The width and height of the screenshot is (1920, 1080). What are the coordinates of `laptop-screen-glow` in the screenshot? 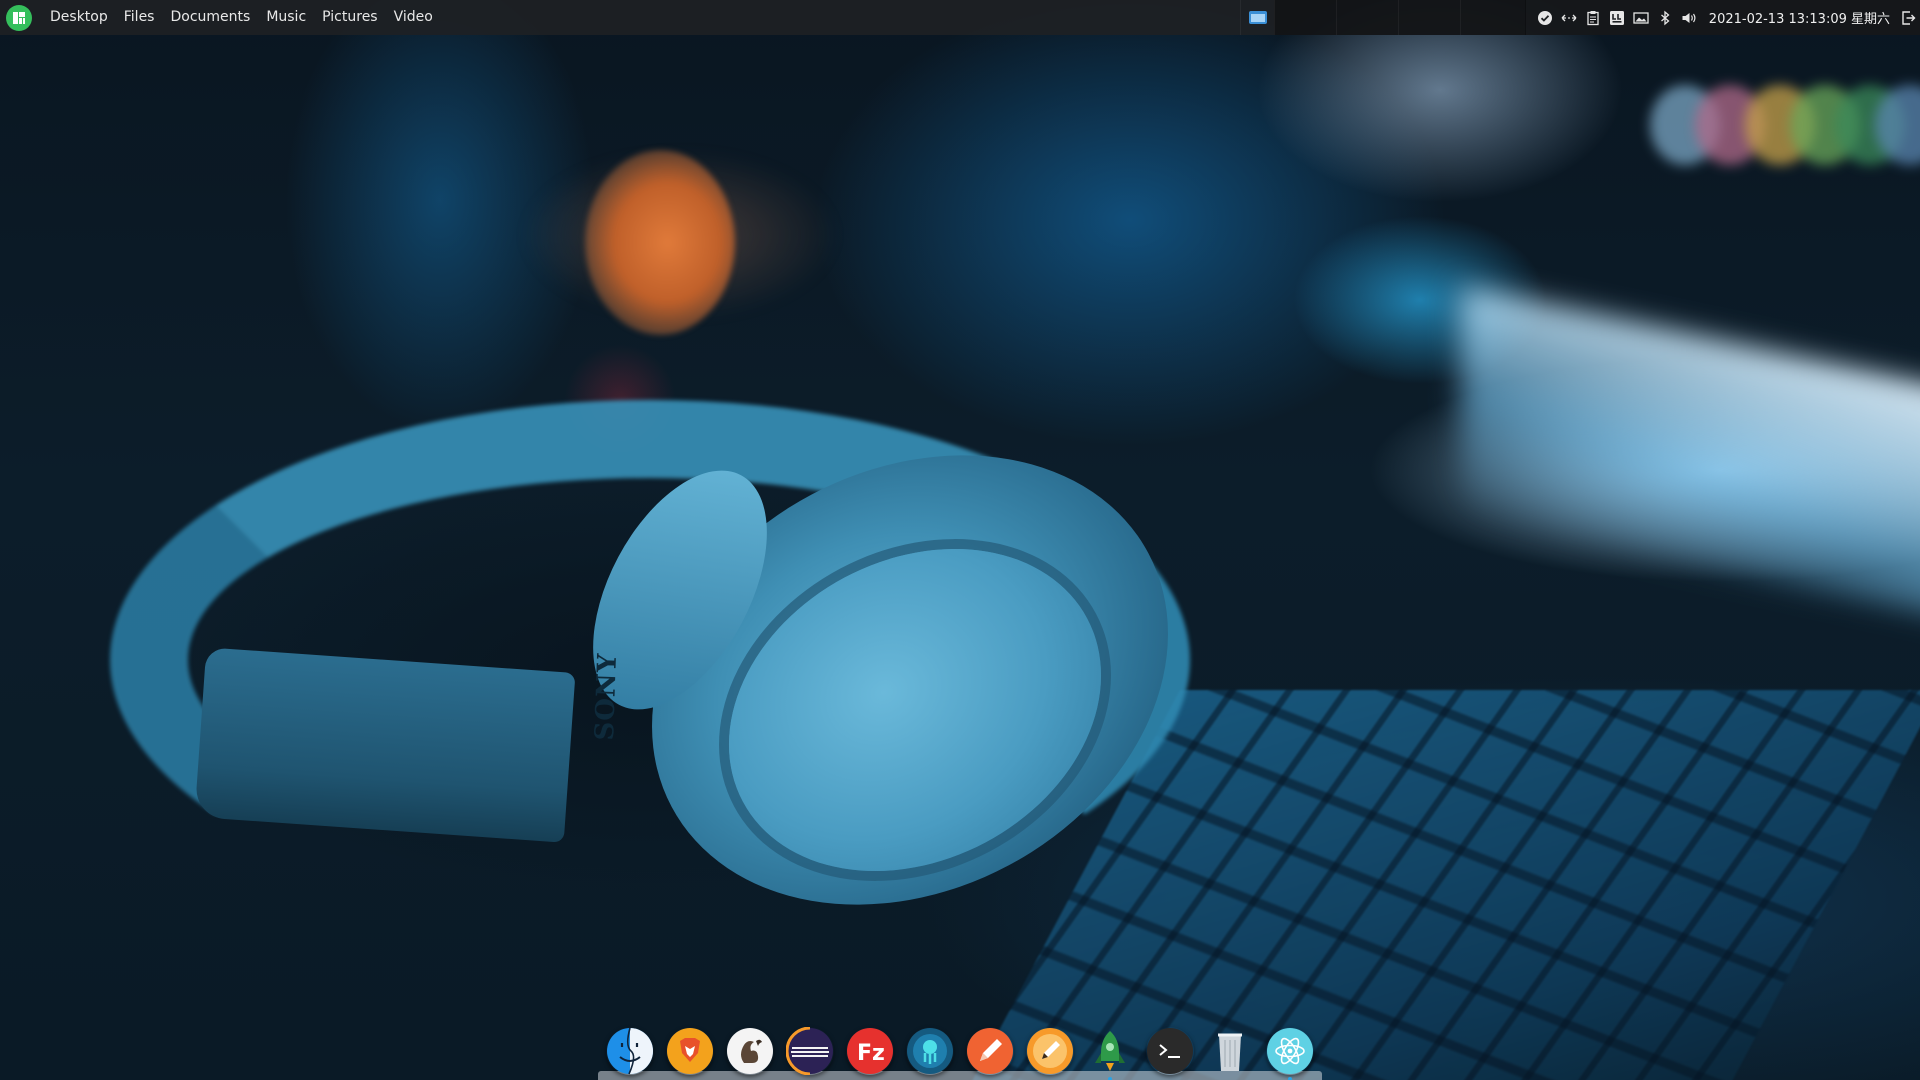 It's located at (1690, 455).